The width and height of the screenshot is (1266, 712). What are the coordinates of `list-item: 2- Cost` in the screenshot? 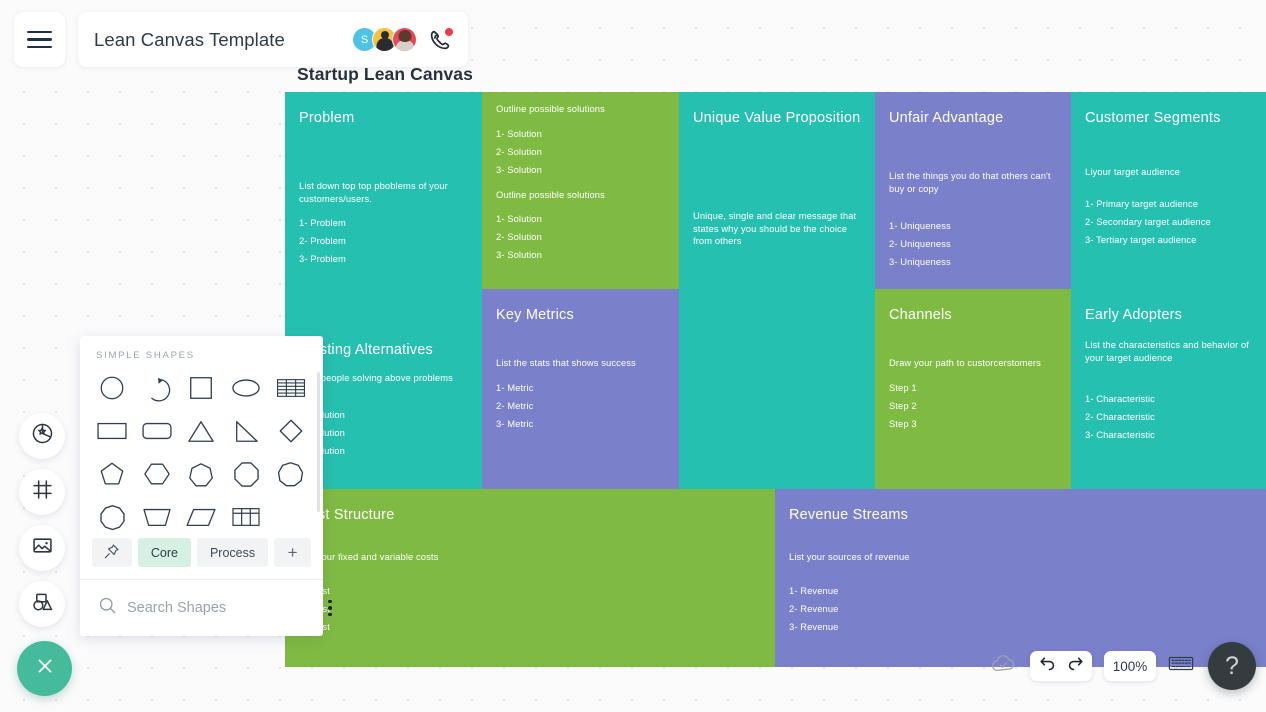 It's located at (530, 609).